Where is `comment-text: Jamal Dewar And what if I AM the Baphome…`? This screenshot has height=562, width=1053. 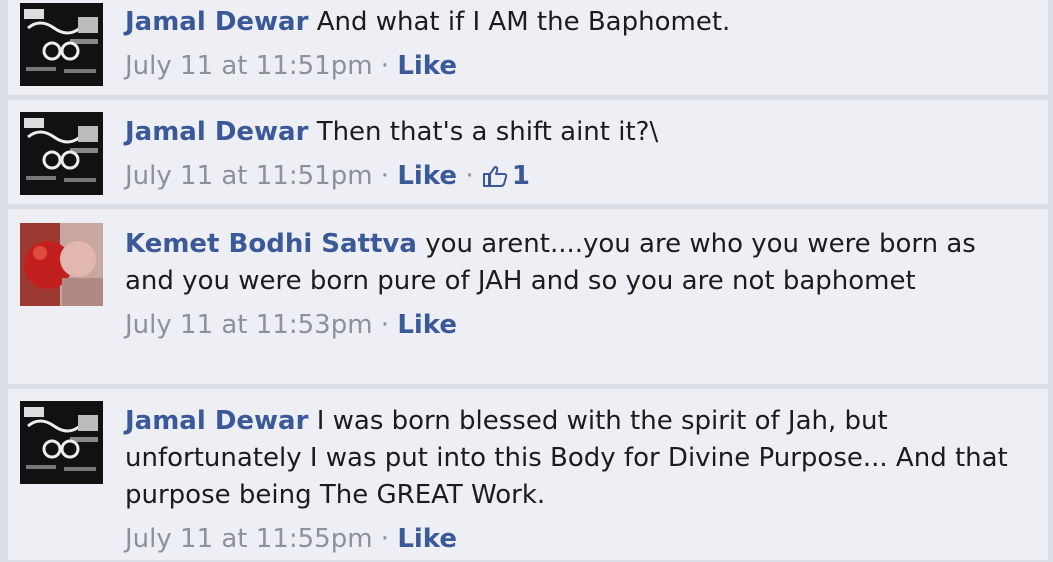
comment-text: Jamal Dewar And what if I AM the Baphome… is located at coordinates (571, 22).